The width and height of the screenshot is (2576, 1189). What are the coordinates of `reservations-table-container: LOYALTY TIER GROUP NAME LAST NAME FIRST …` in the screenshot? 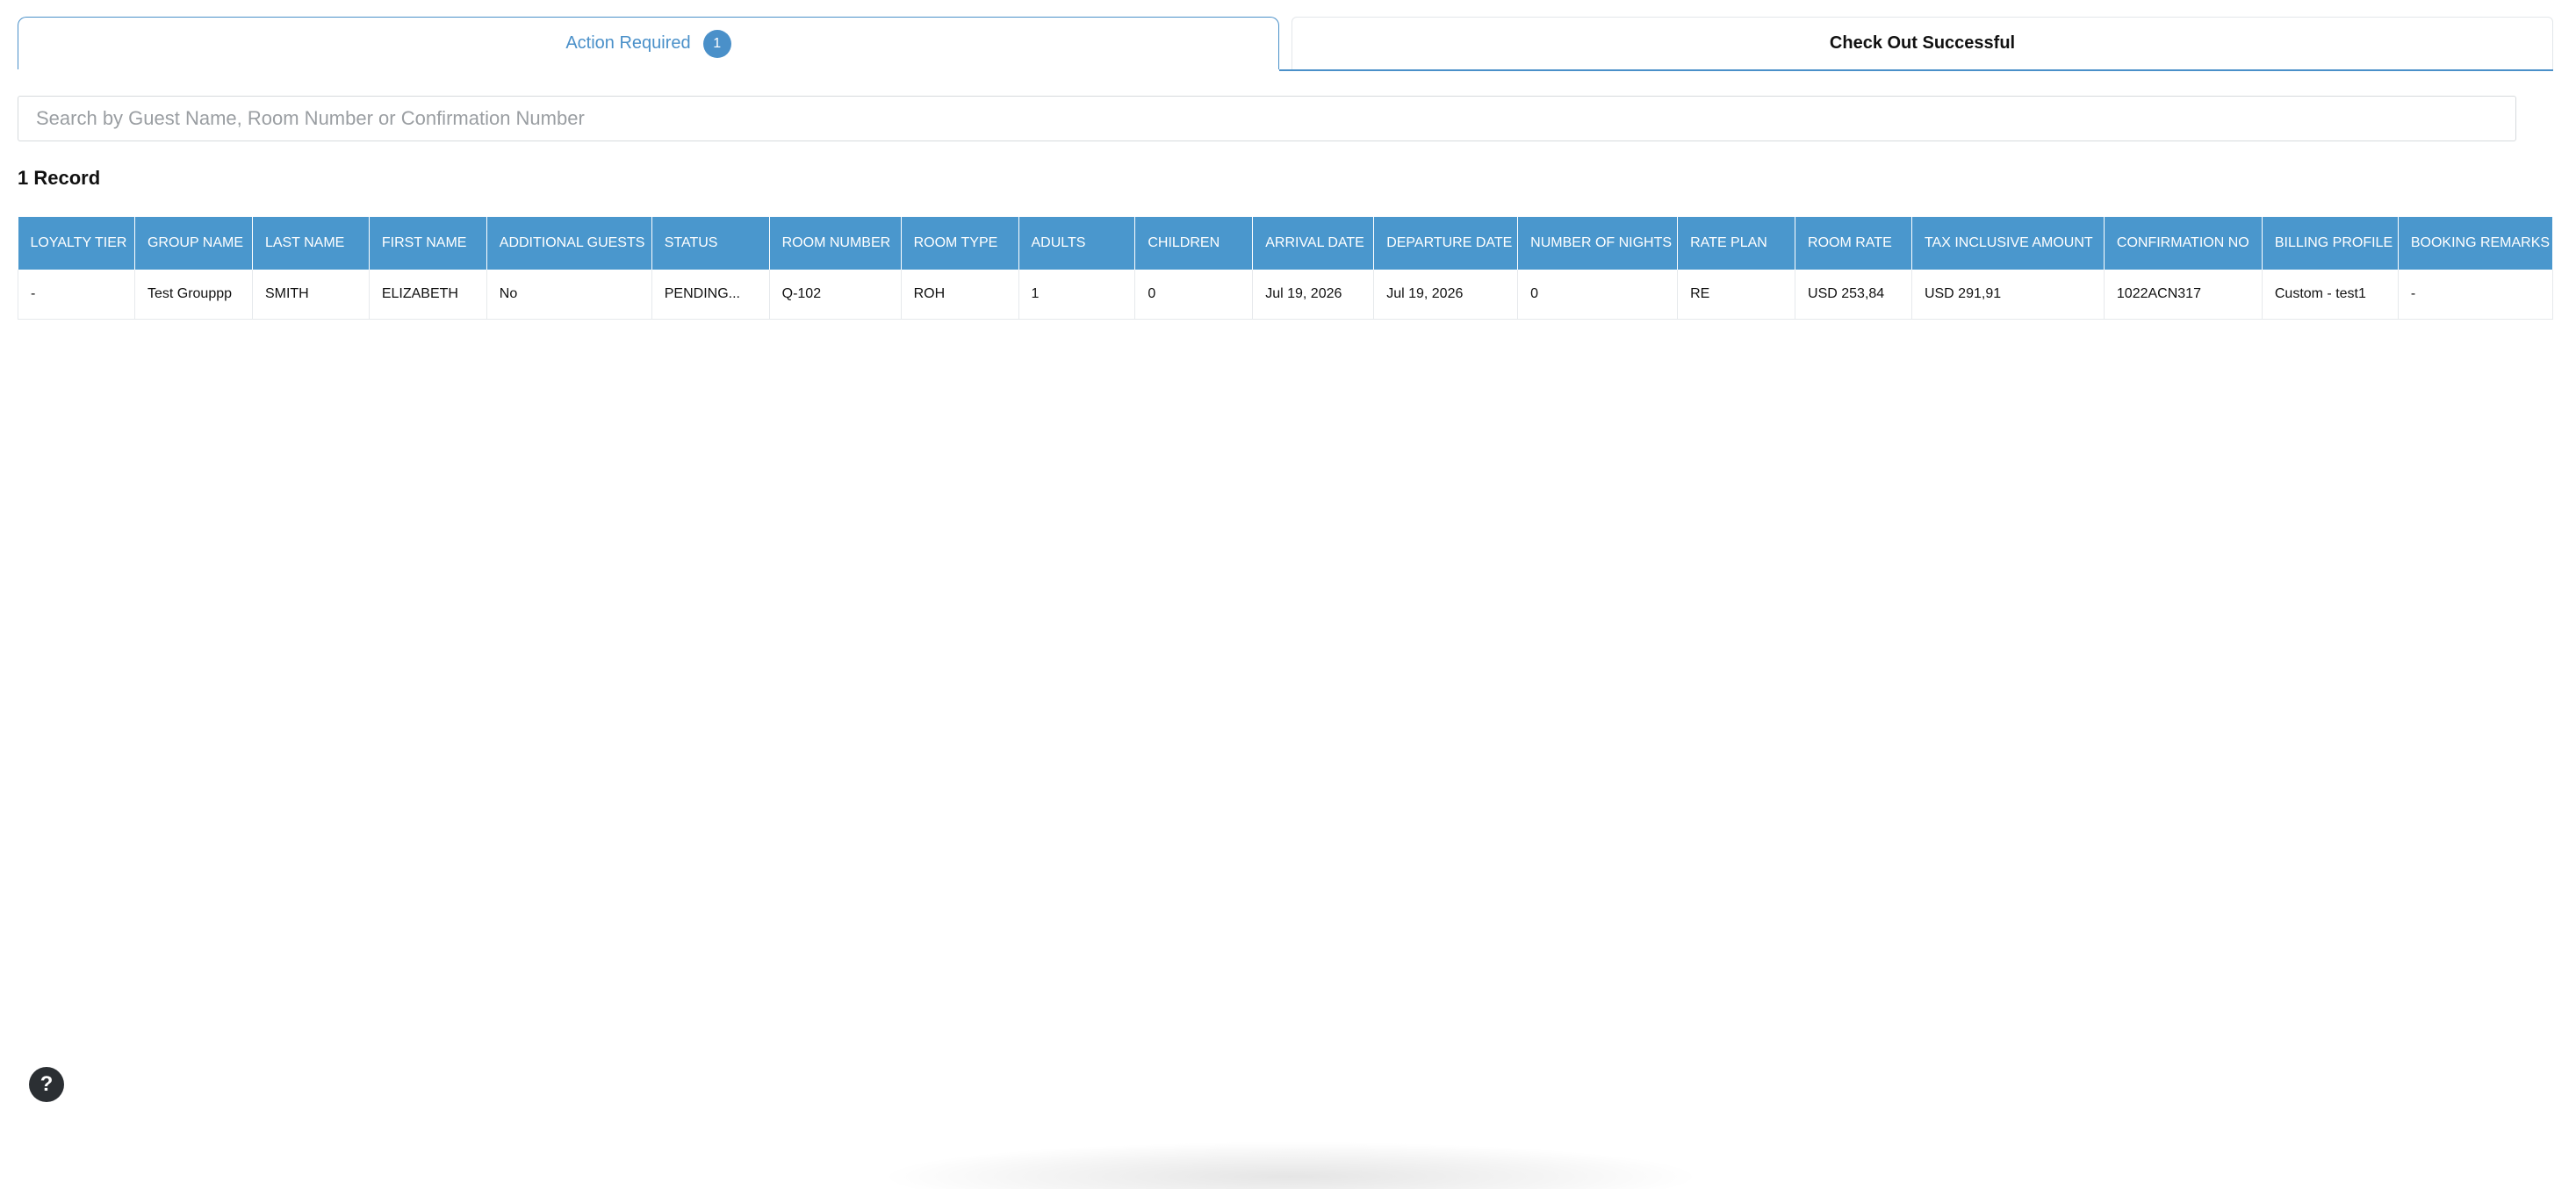 It's located at (1285, 269).